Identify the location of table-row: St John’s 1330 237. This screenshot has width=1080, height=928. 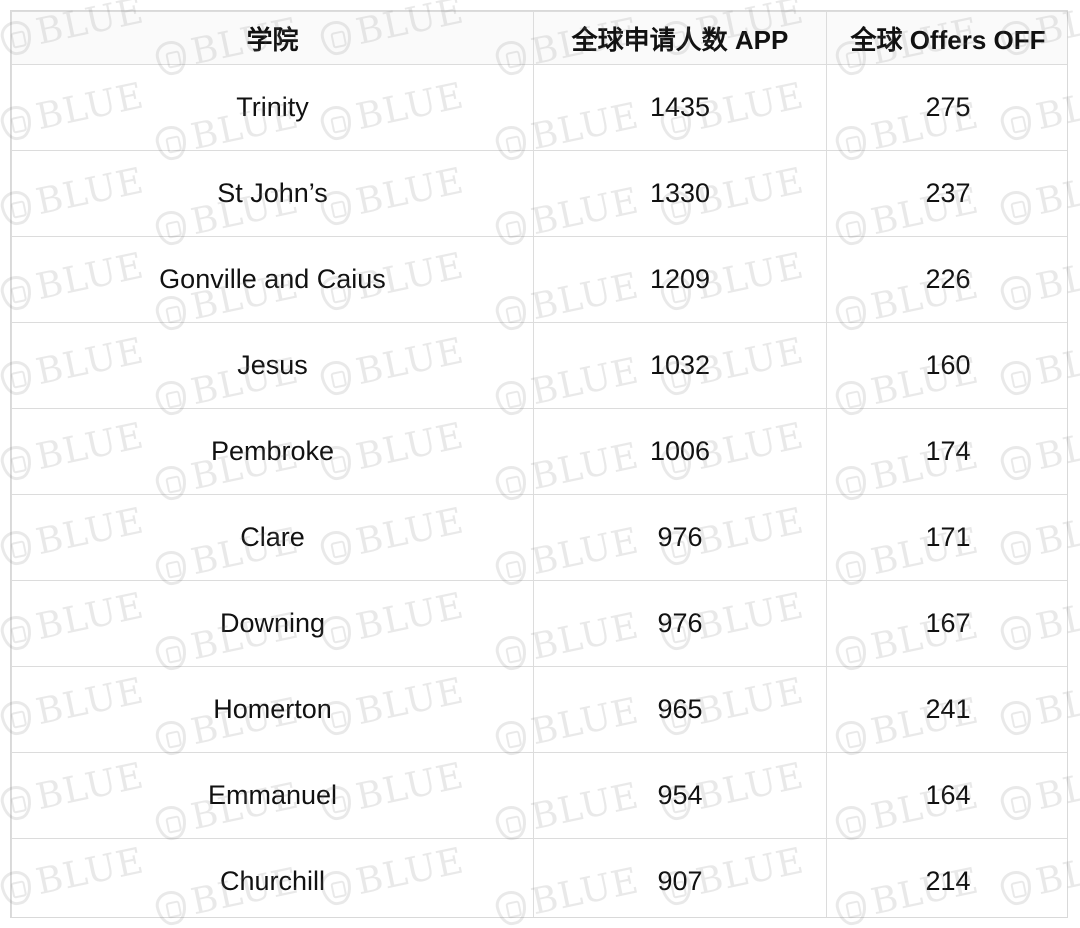
(539, 193).